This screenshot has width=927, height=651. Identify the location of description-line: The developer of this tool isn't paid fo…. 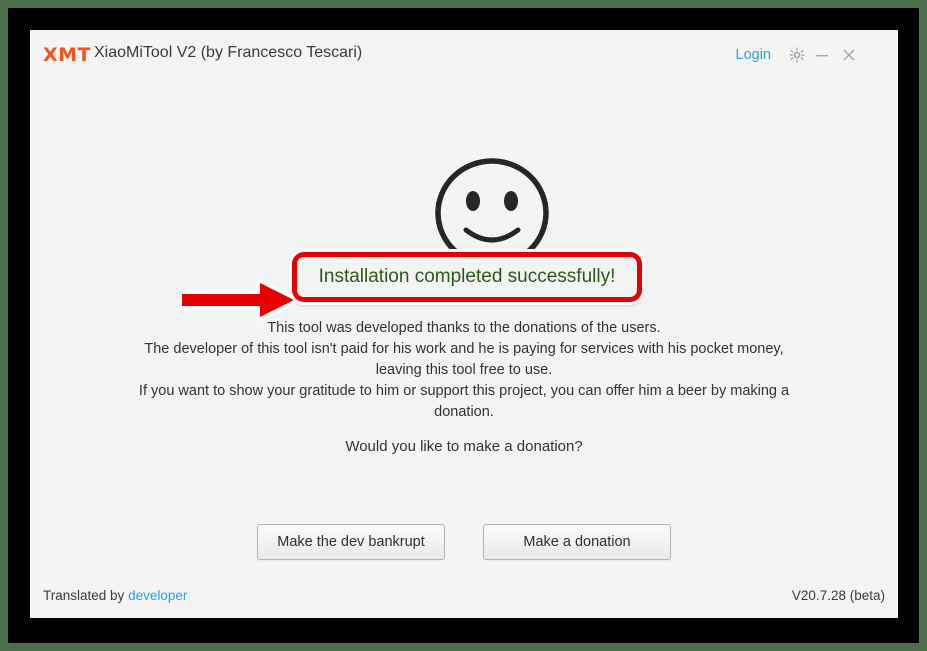
(464, 349).